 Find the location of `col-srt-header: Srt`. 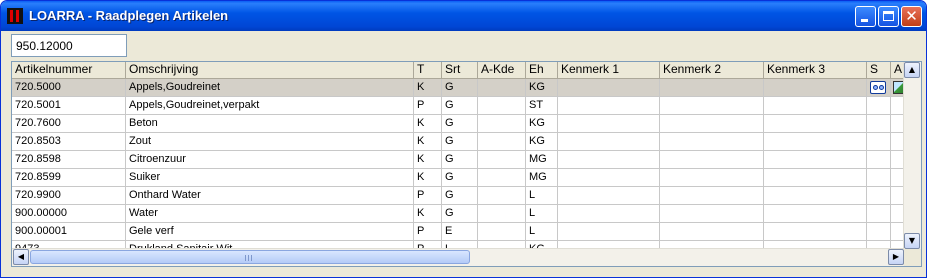

col-srt-header: Srt is located at coordinates (460, 70).